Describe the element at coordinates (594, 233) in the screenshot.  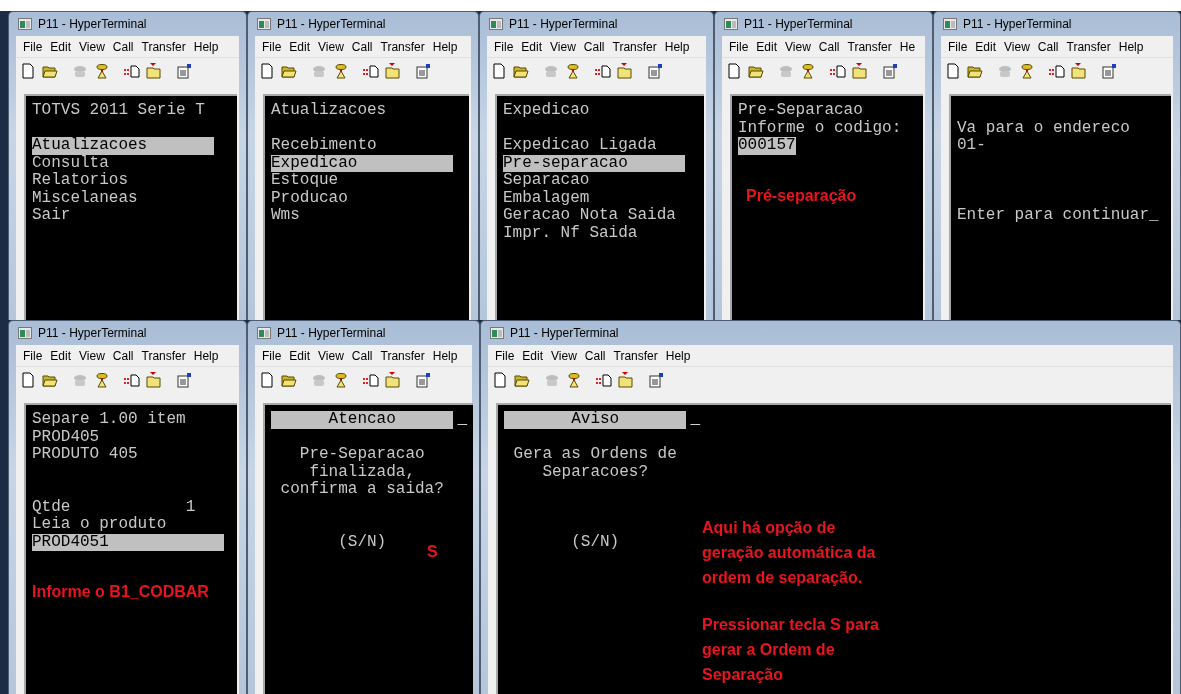
I see `menu-option: Impr. Nf Saida` at that location.